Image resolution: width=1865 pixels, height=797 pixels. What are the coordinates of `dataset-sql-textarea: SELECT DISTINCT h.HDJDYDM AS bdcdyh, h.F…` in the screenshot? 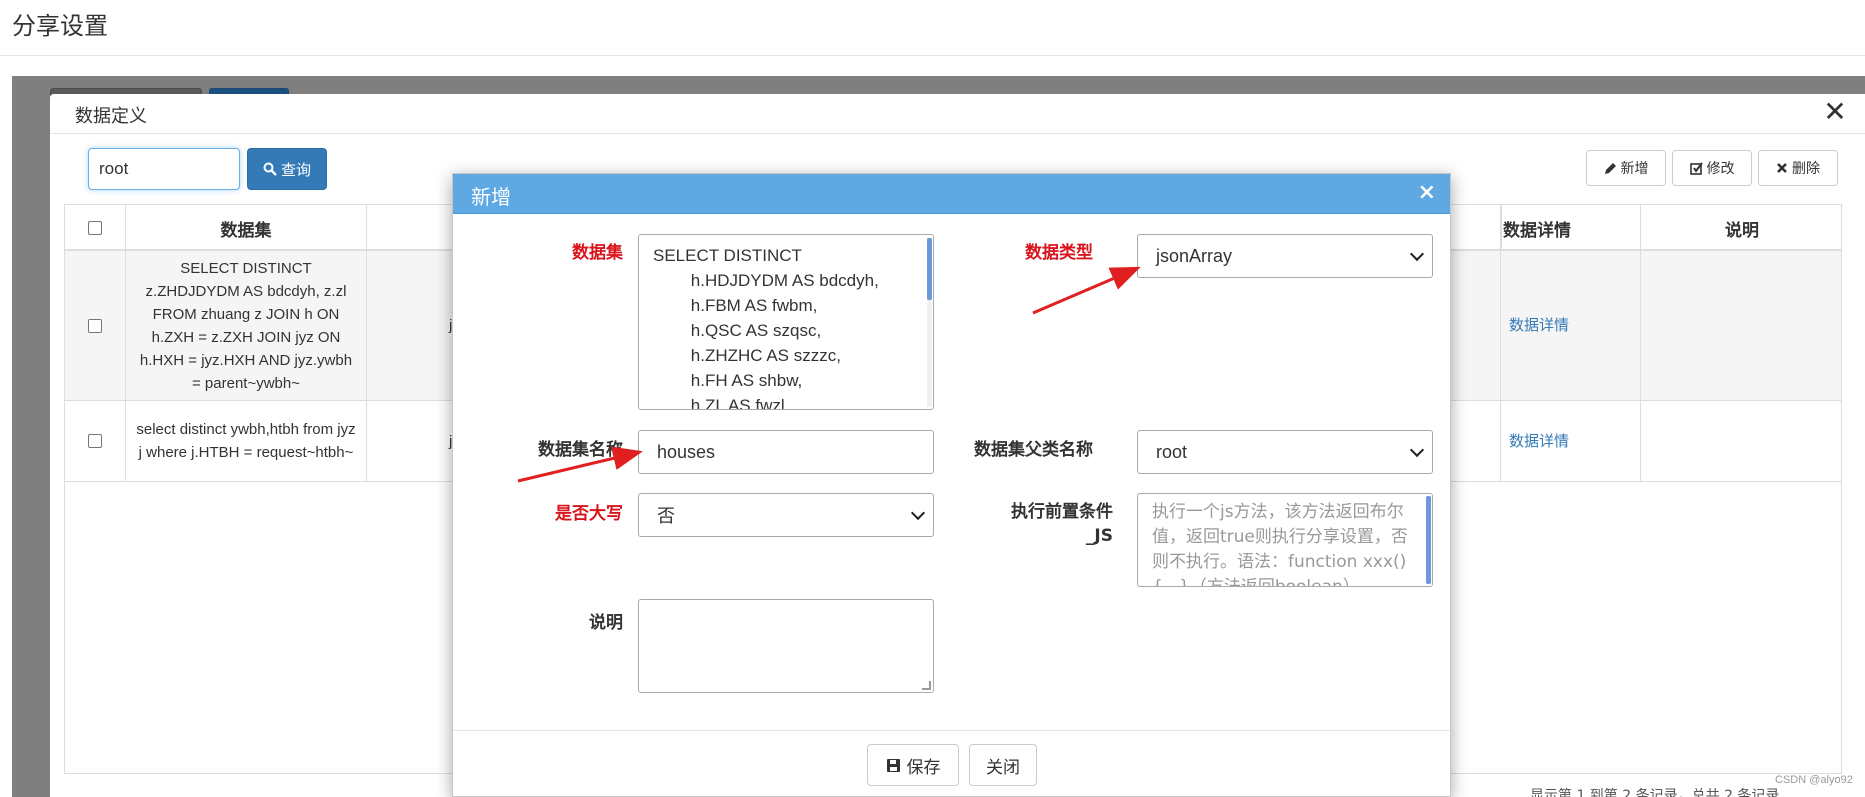 It's located at (786, 322).